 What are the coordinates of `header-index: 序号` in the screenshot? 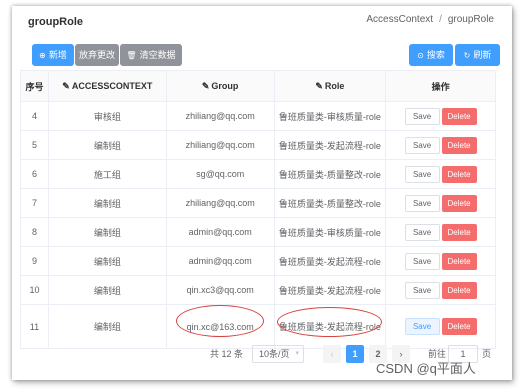 It's located at (34, 86).